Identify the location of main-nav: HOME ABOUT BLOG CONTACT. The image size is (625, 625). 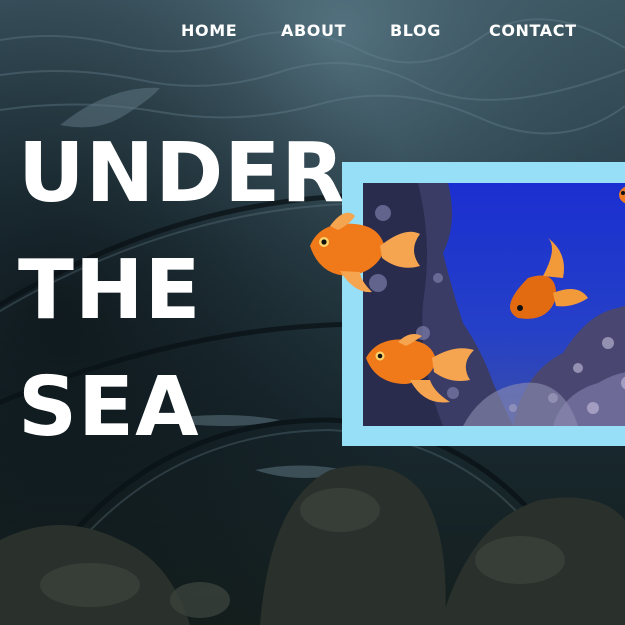
(312, 31).